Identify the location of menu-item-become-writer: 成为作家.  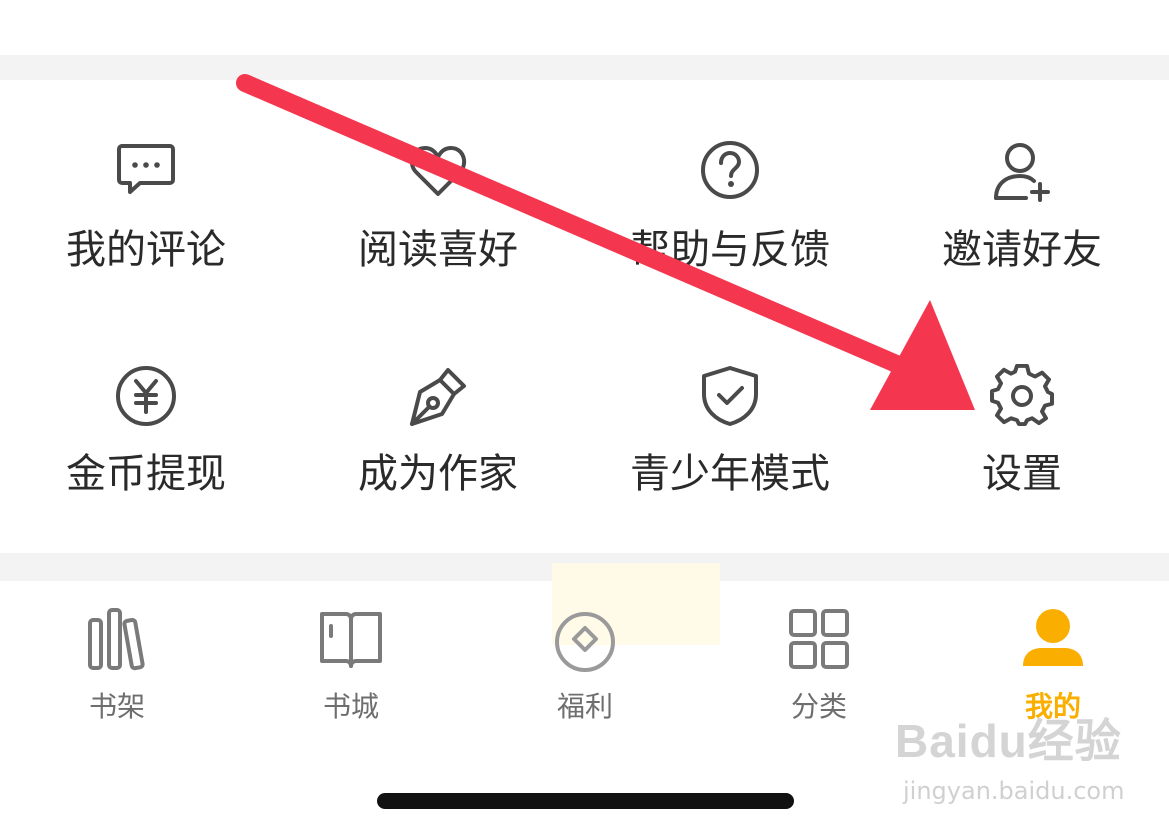
(438, 459).